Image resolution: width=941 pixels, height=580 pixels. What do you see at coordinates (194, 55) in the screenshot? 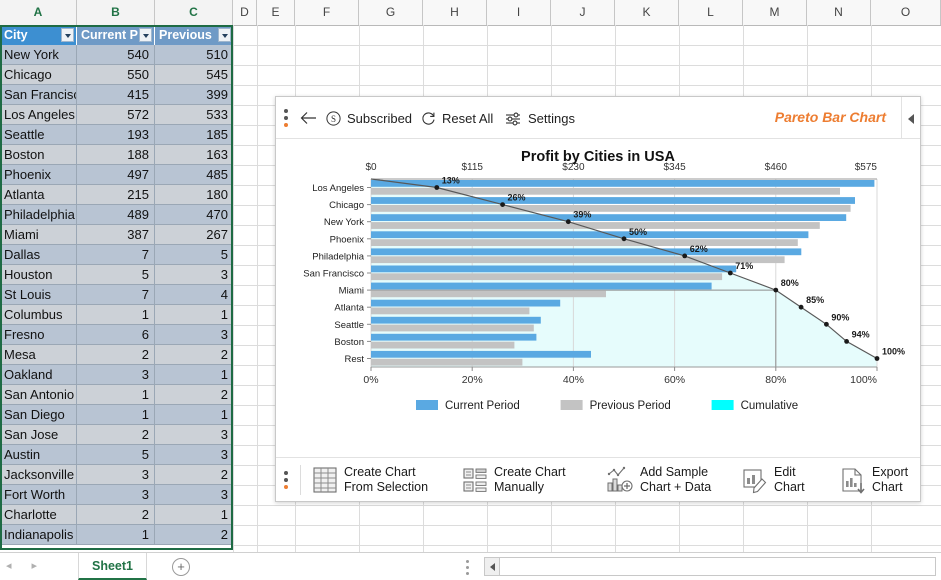
I see `table-cell-previous: 510` at bounding box center [194, 55].